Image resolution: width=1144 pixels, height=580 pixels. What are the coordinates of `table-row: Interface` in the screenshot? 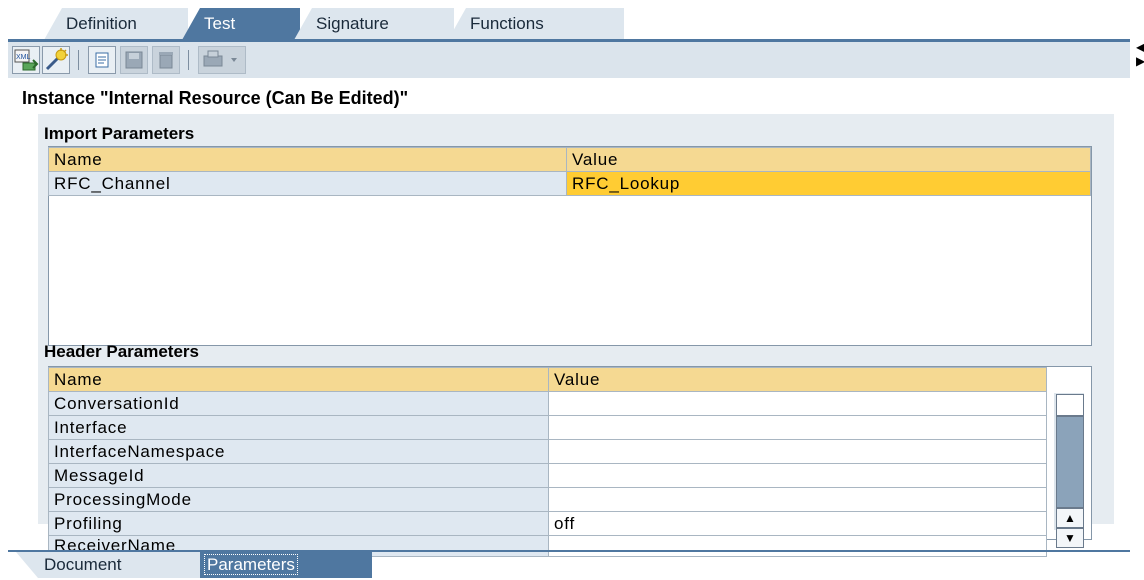 It's located at (547, 427).